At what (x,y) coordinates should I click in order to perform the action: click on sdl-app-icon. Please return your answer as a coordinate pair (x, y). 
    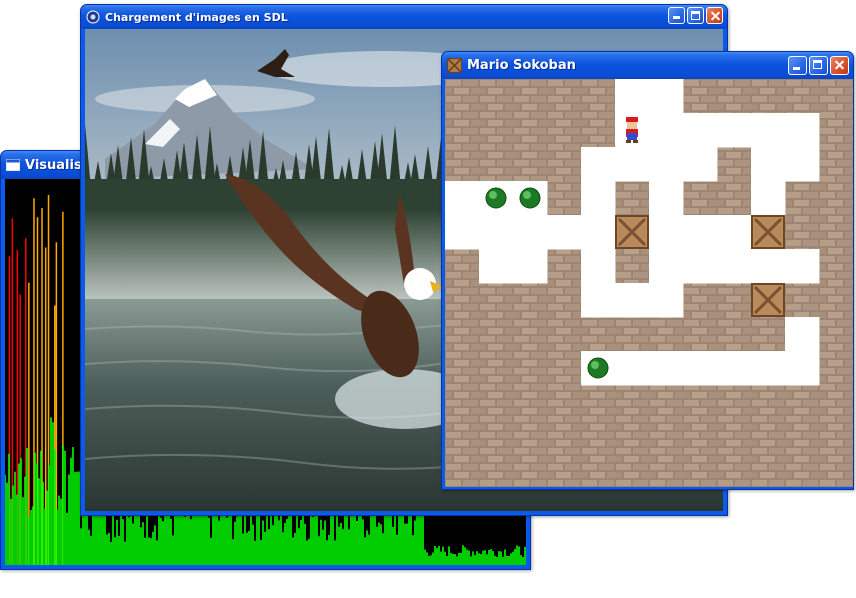
    Looking at the image, I should click on (93, 17).